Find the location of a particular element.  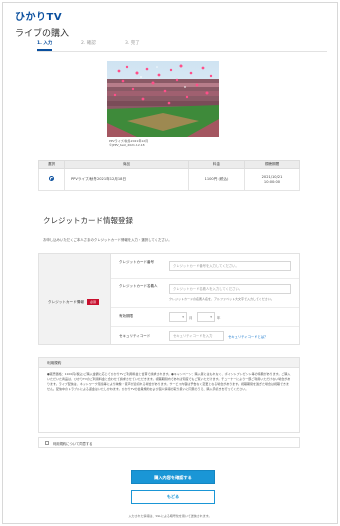

expiry-year-select: ▾ is located at coordinates (206, 317).